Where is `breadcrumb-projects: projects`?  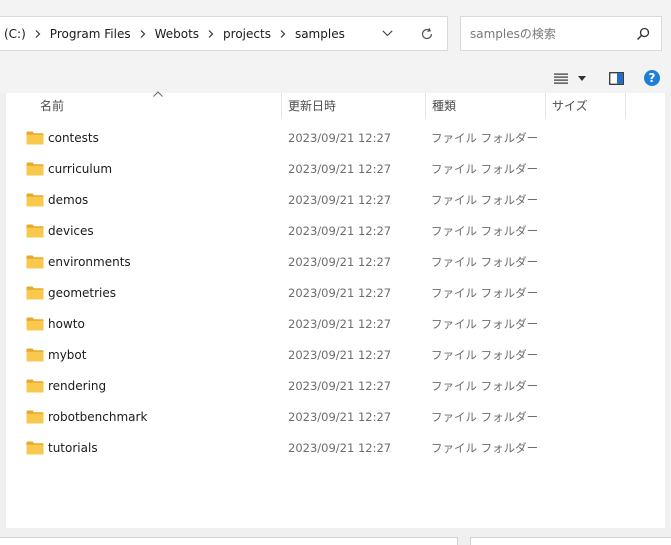
breadcrumb-projects: projects is located at coordinates (247, 33).